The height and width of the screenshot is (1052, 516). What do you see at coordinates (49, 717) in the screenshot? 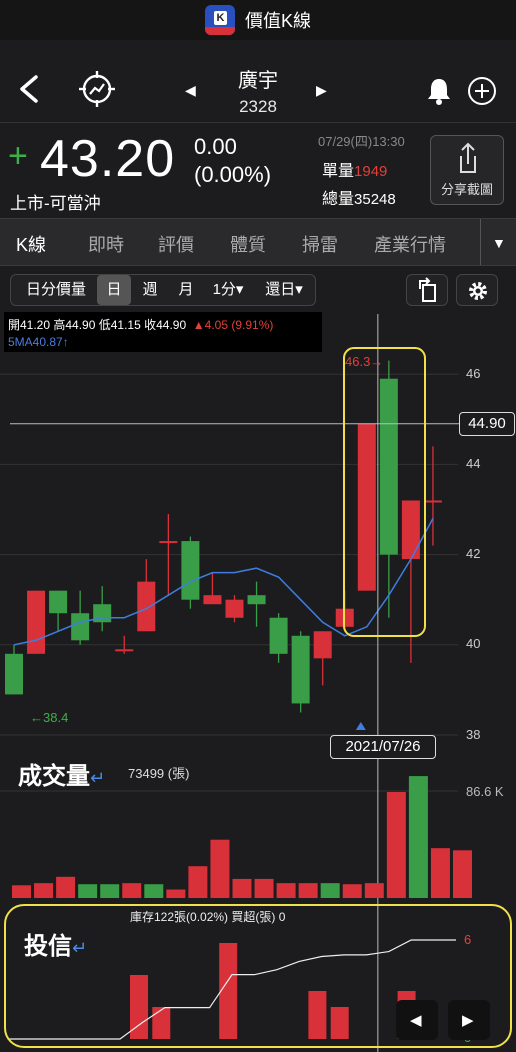
I see `low-annotation: ←38.4` at bounding box center [49, 717].